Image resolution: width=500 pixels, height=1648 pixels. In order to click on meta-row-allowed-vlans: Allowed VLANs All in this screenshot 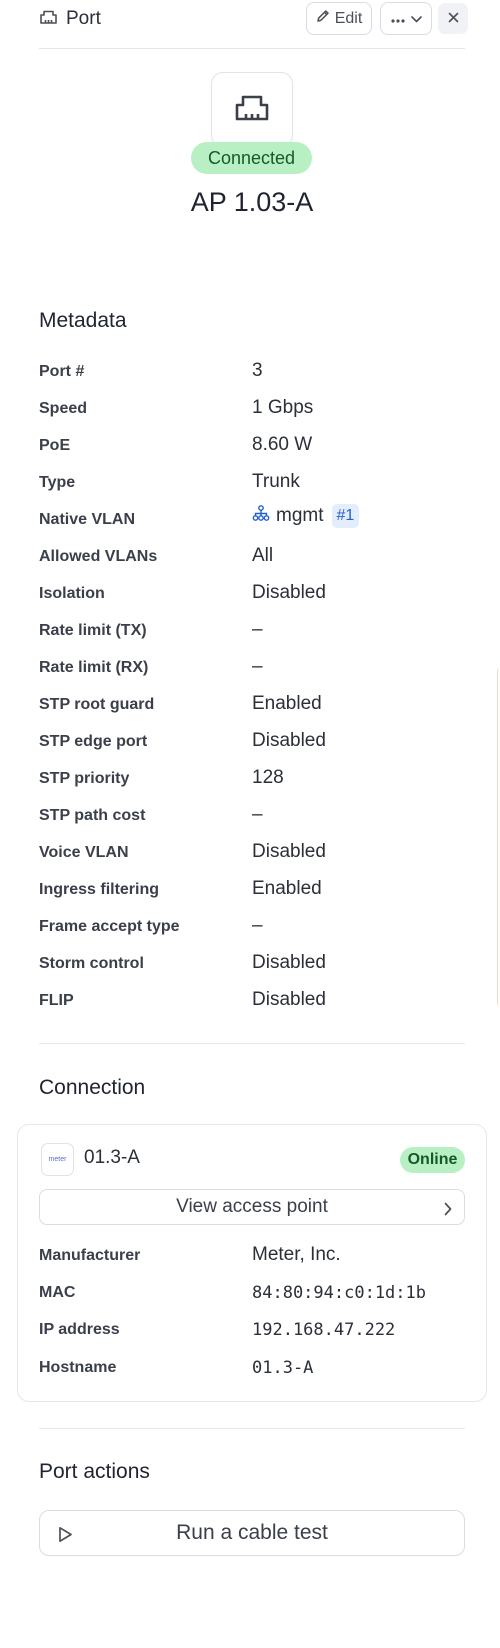, I will do `click(252, 557)`.